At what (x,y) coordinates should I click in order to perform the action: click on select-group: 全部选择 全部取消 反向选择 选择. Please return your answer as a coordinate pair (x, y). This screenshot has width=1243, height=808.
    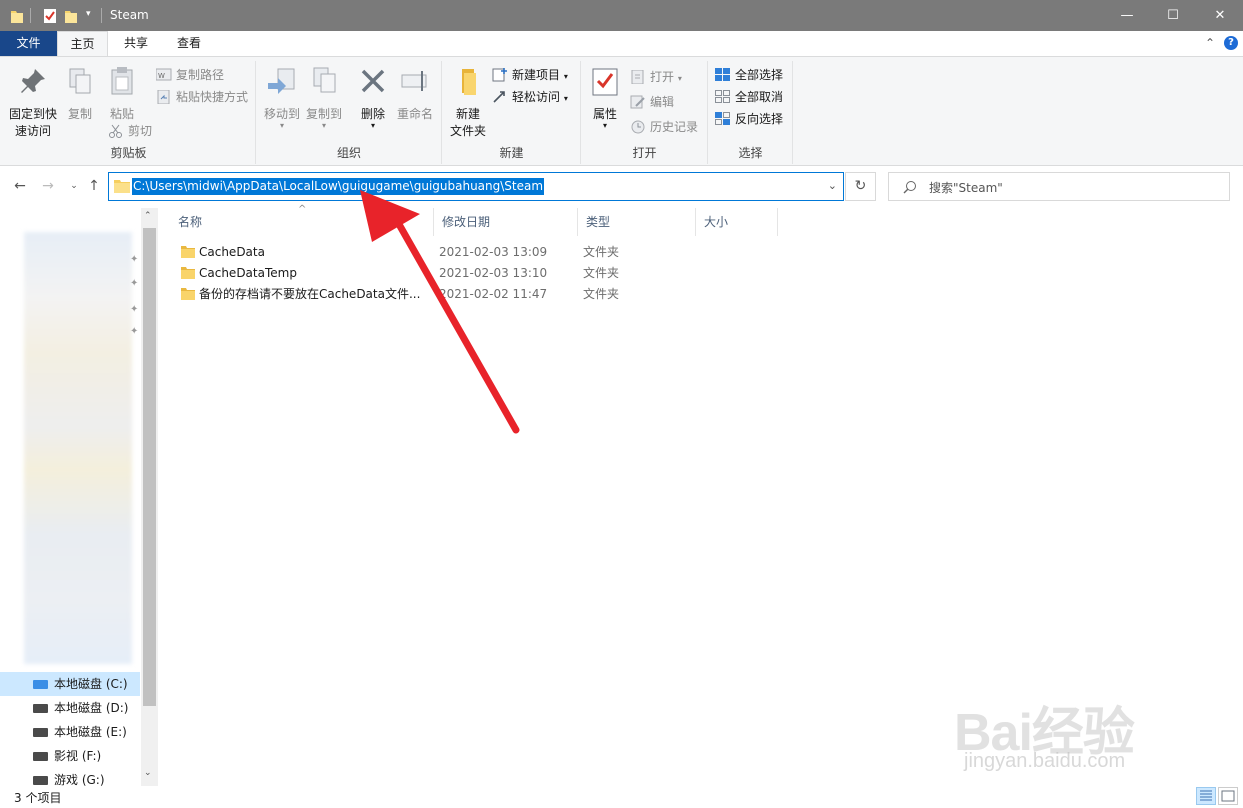
    Looking at the image, I should click on (751, 112).